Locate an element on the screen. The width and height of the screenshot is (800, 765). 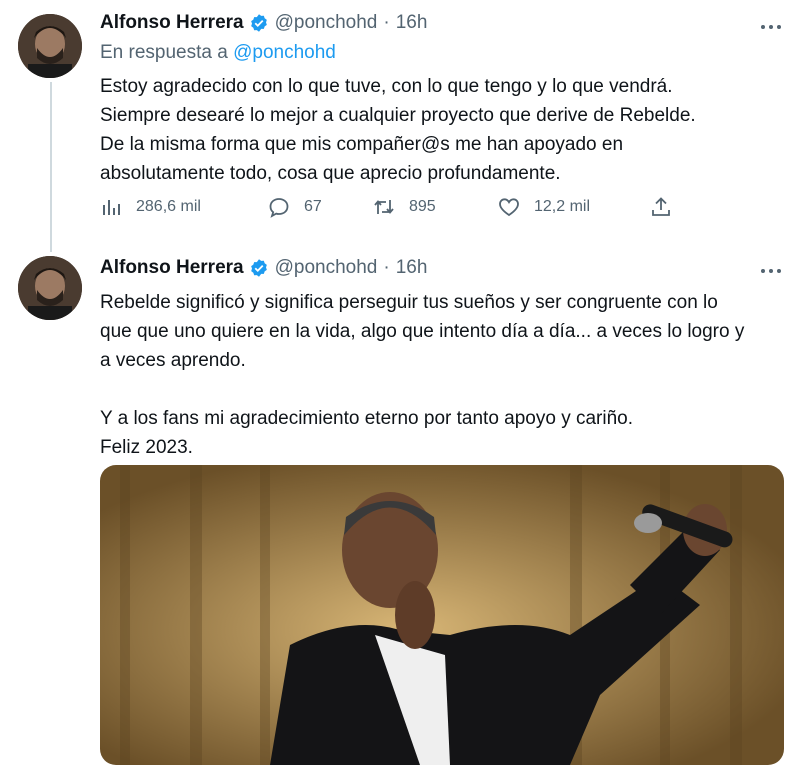
tweet-text-line: a veces aprendo. is located at coordinates (173, 360).